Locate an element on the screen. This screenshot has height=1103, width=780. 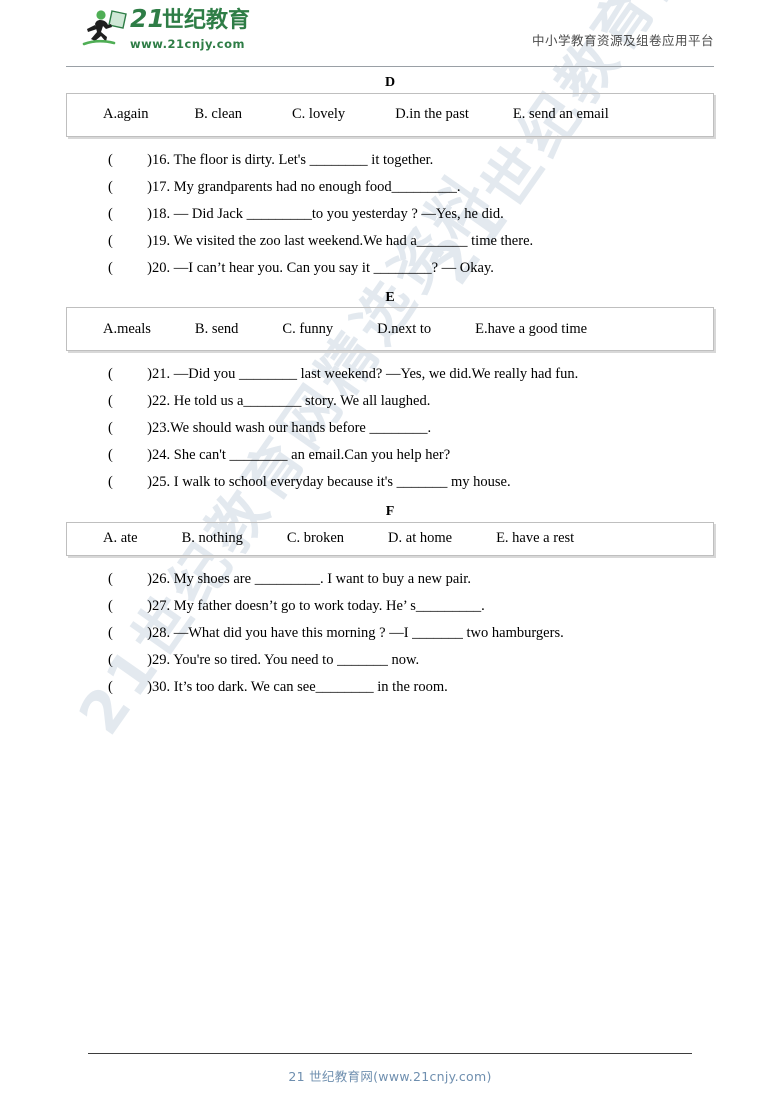
section-f-letter: F is located at coordinates (390, 512).